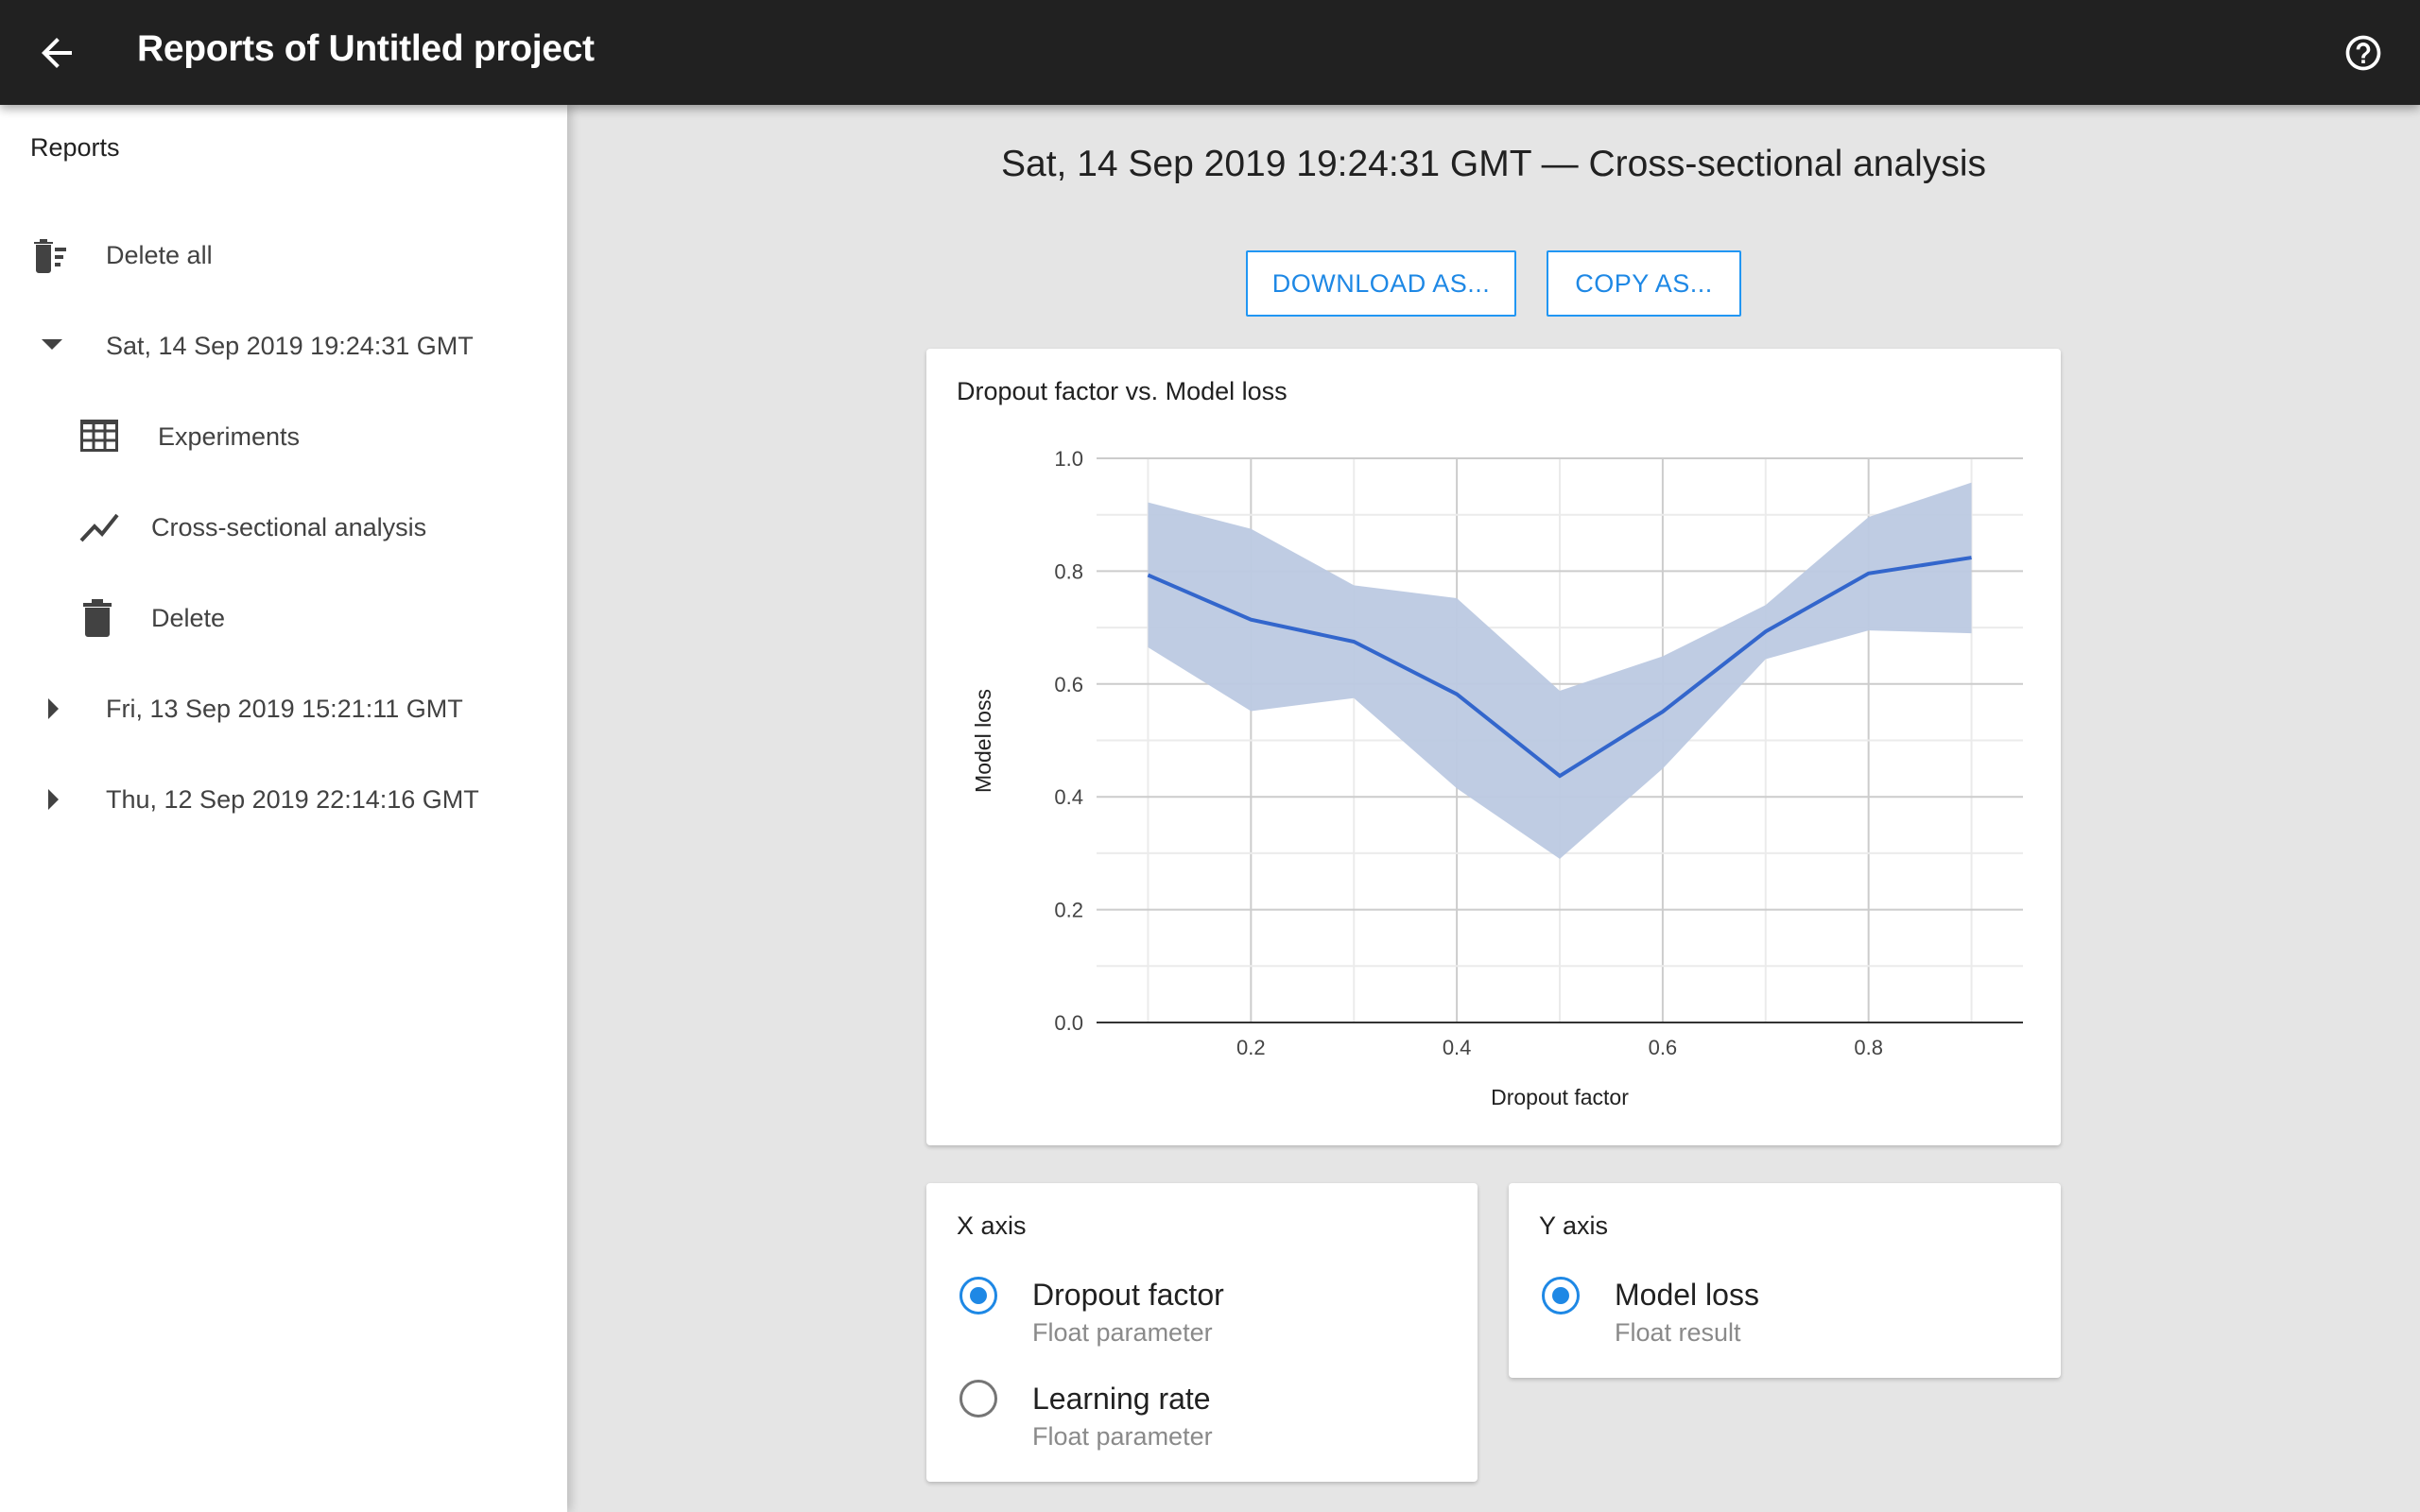  What do you see at coordinates (1068, 571) in the screenshot?
I see `y-tick-label: 0.8` at bounding box center [1068, 571].